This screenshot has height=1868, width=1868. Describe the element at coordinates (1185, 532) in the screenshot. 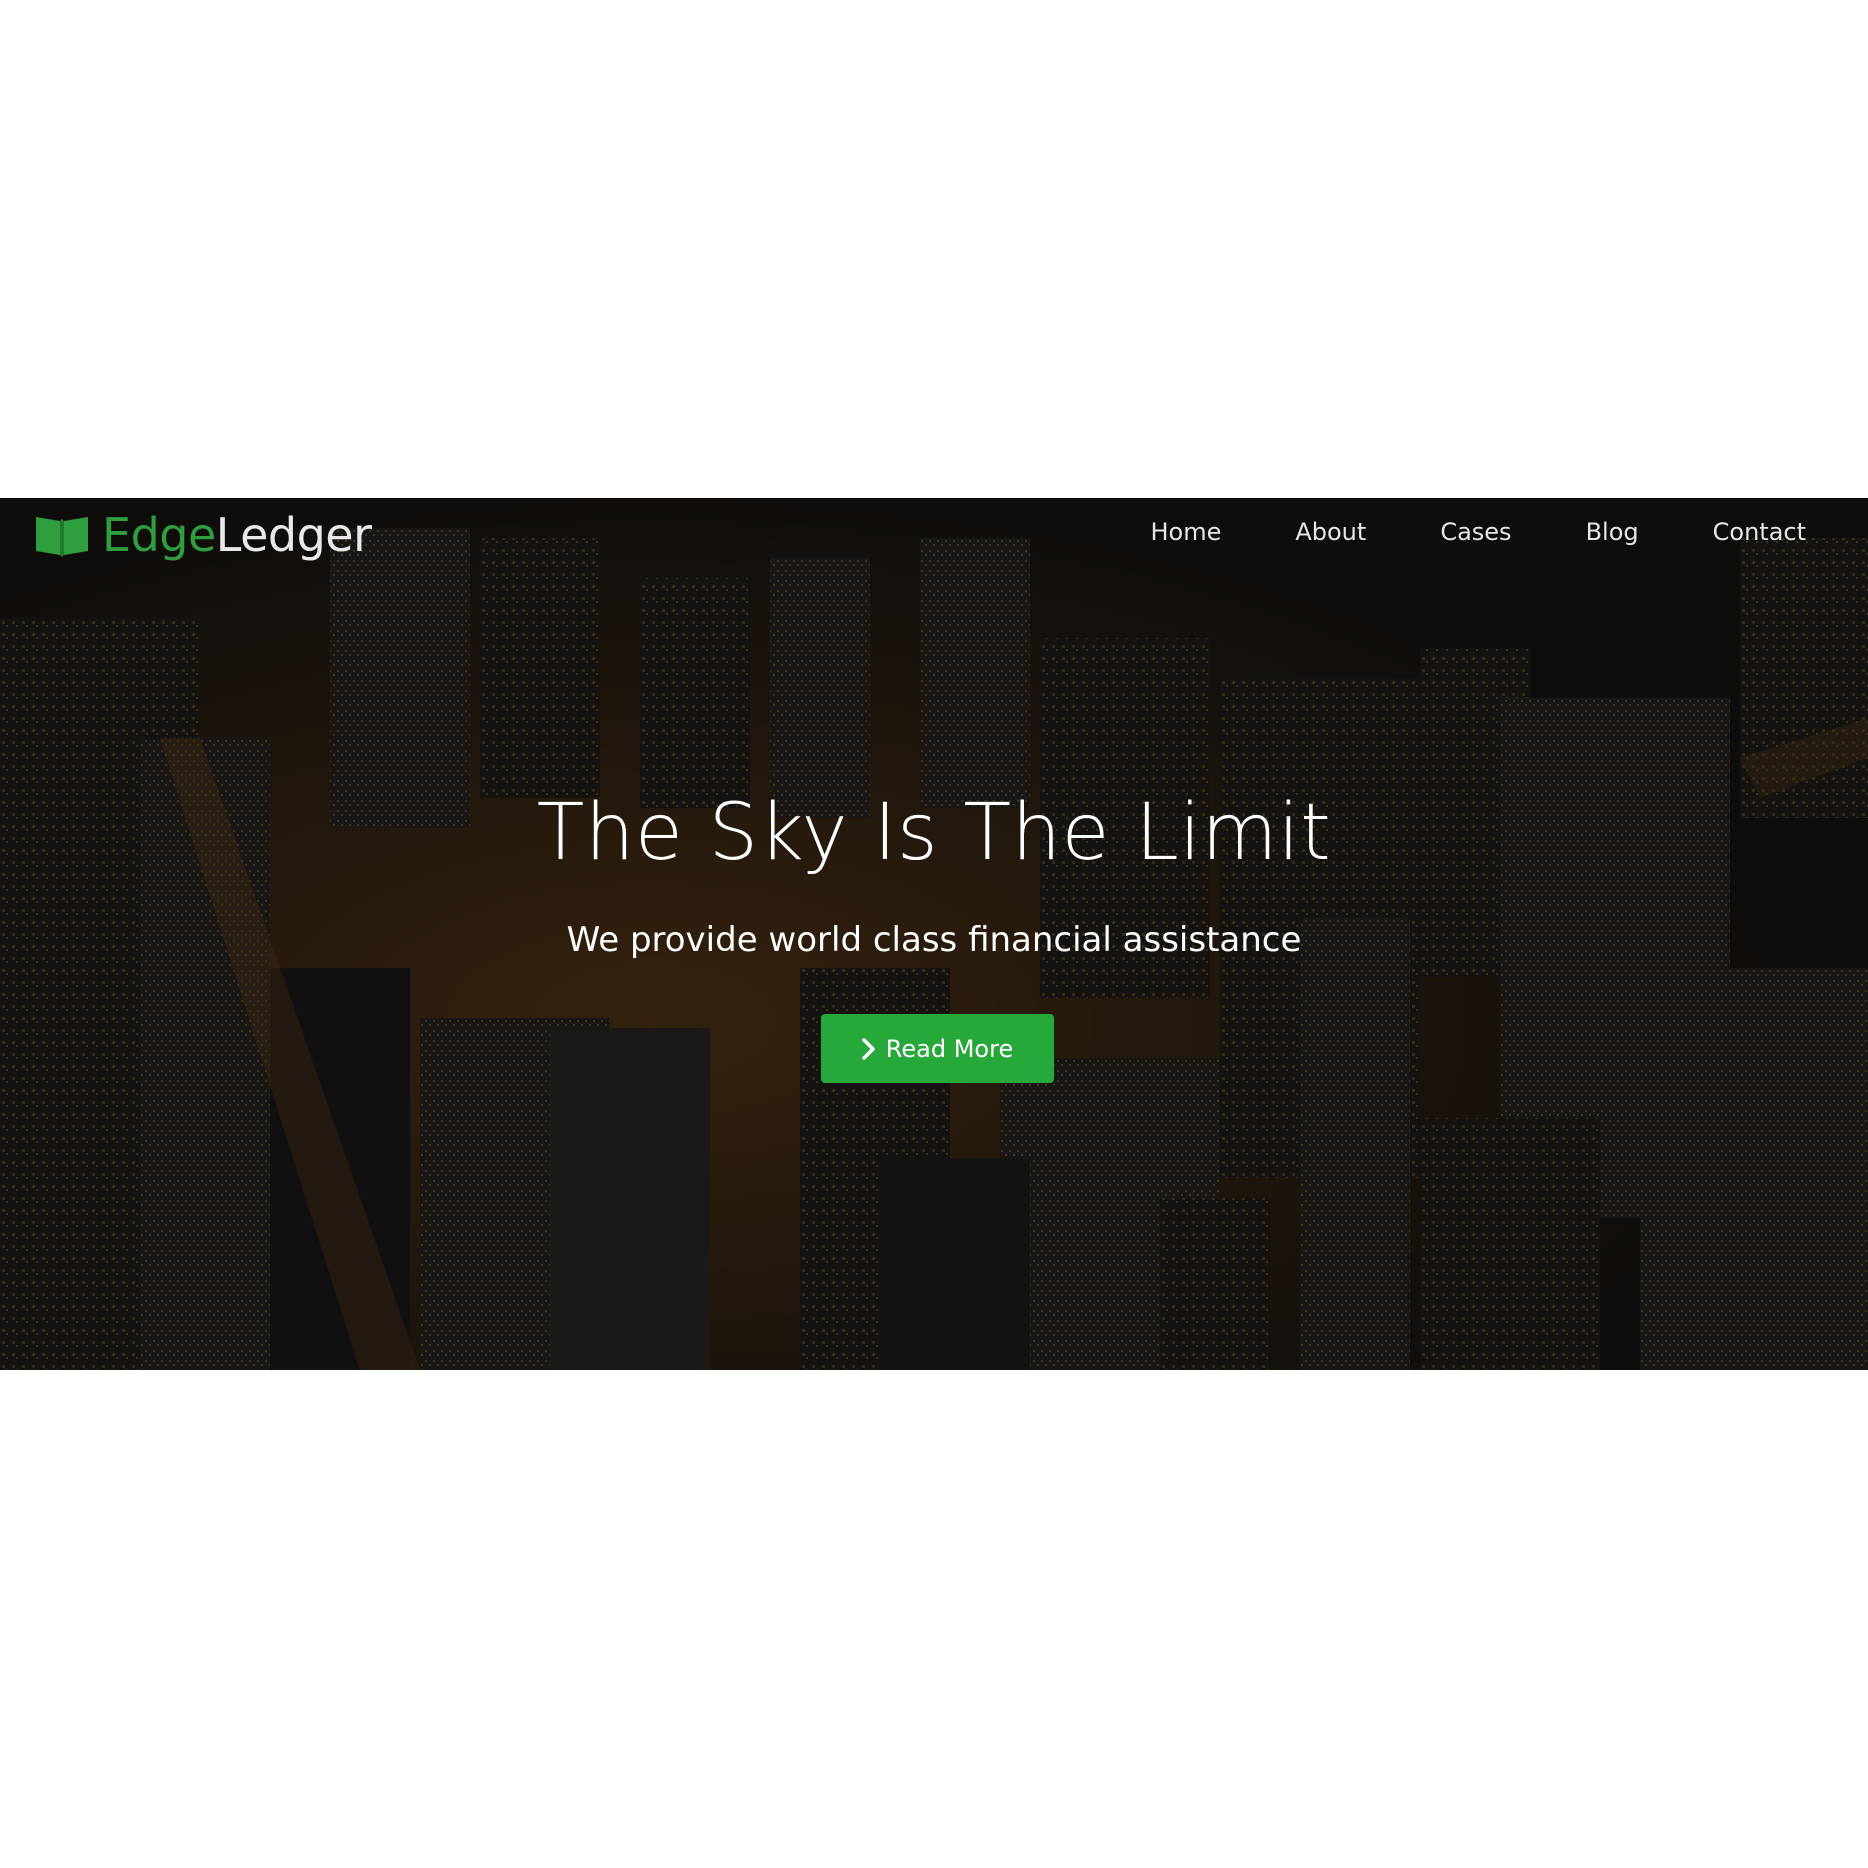

I see `nav-link-home: Home` at that location.